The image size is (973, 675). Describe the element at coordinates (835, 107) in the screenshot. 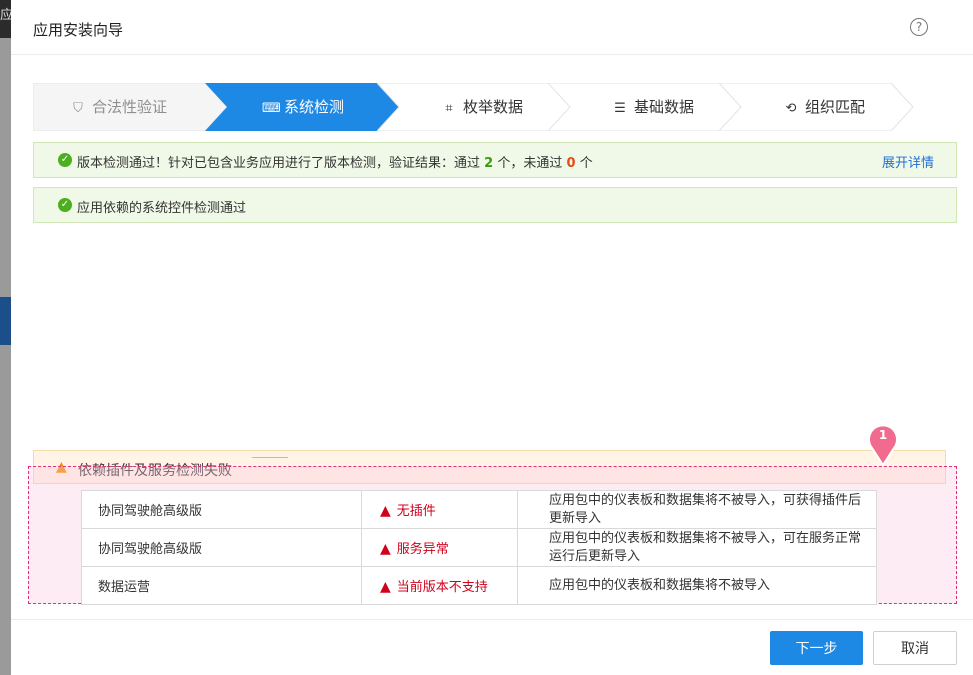

I see `step-label: 组织匹配` at that location.